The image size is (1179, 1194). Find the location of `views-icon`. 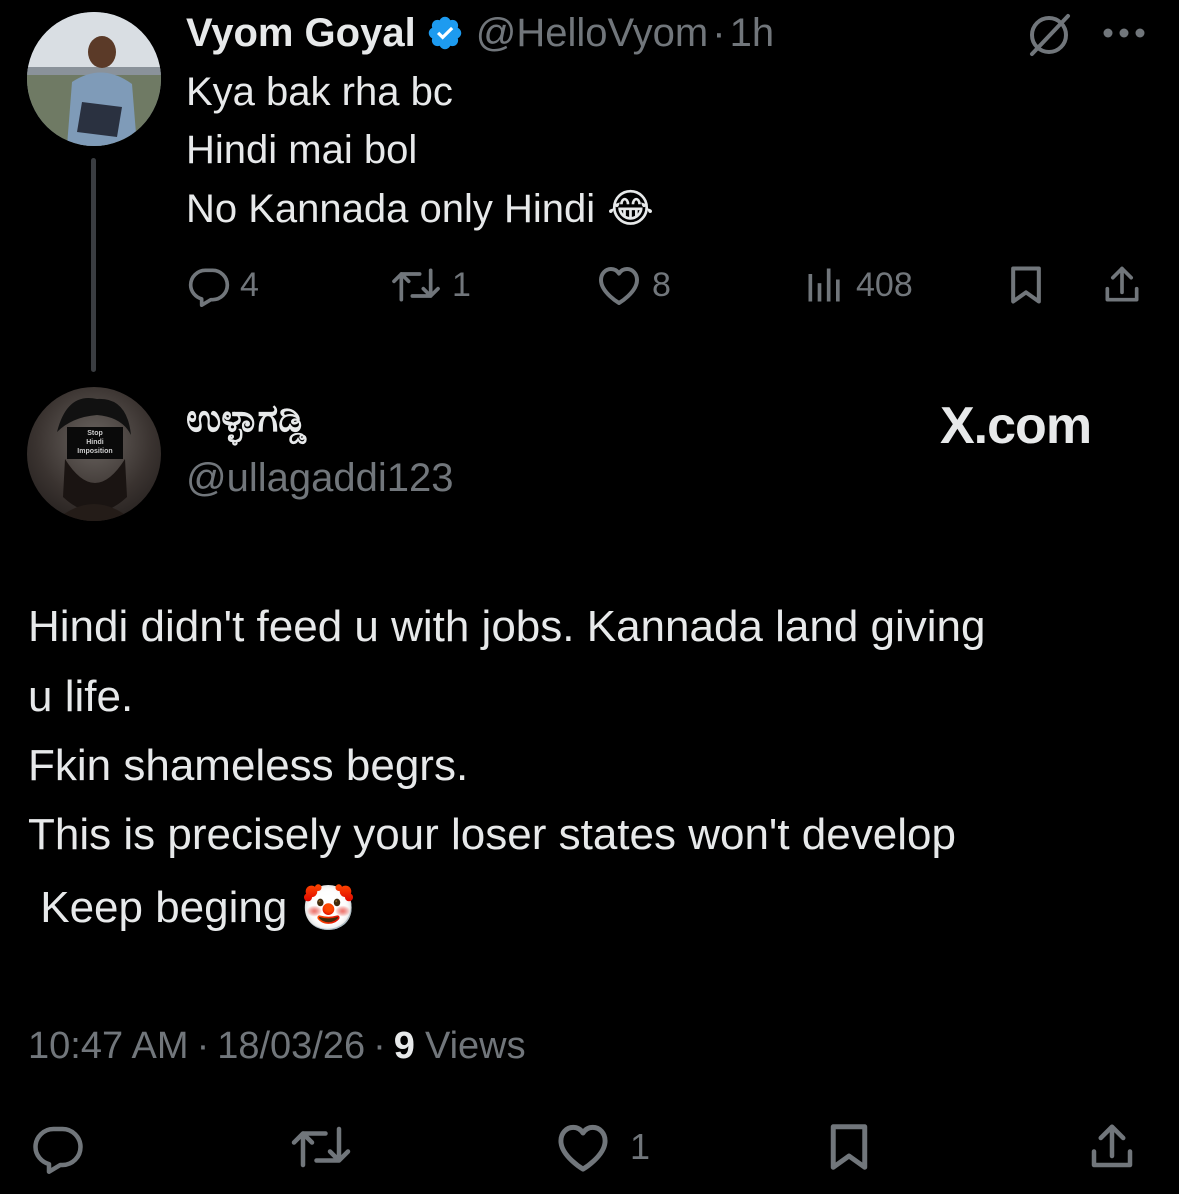

views-icon is located at coordinates (824, 285).